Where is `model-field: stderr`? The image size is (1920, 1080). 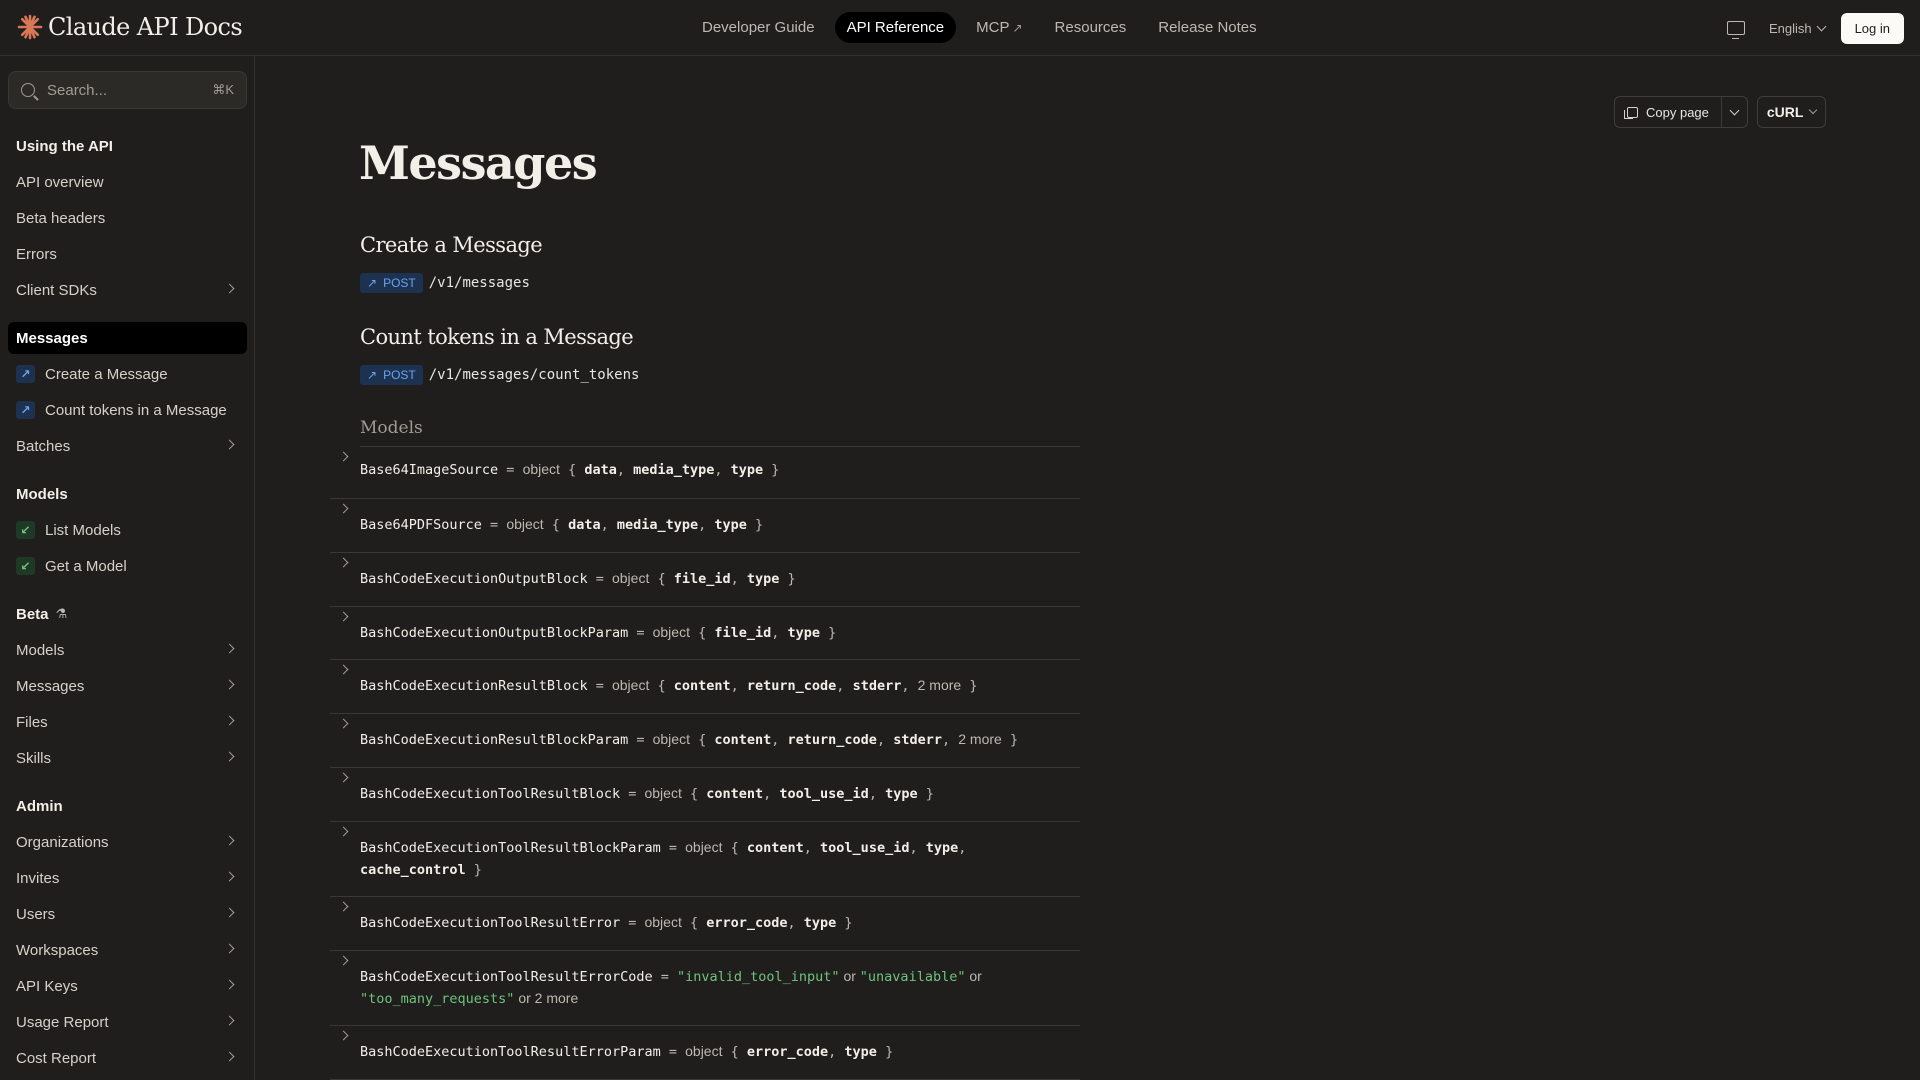 model-field: stderr is located at coordinates (877, 686).